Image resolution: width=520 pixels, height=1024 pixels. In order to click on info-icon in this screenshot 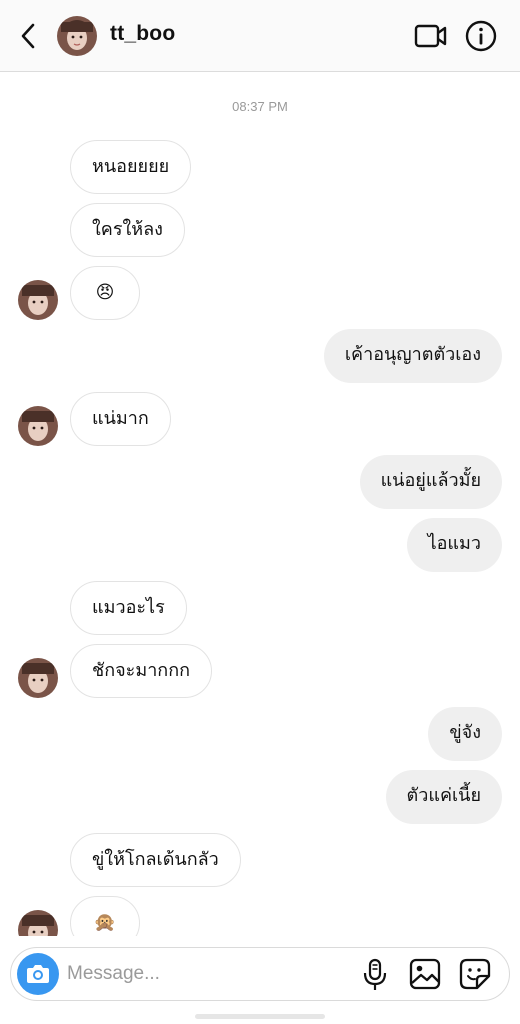, I will do `click(481, 36)`.